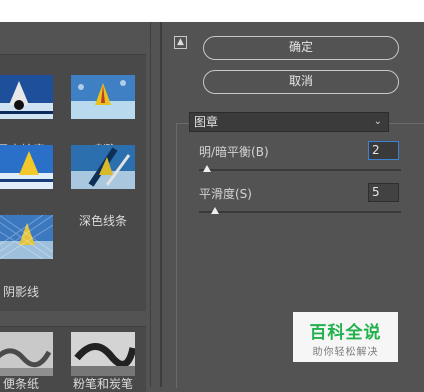 The width and height of the screenshot is (424, 392). Describe the element at coordinates (26, 167) in the screenshot. I see `gallery-thumb-accented-edges` at that location.